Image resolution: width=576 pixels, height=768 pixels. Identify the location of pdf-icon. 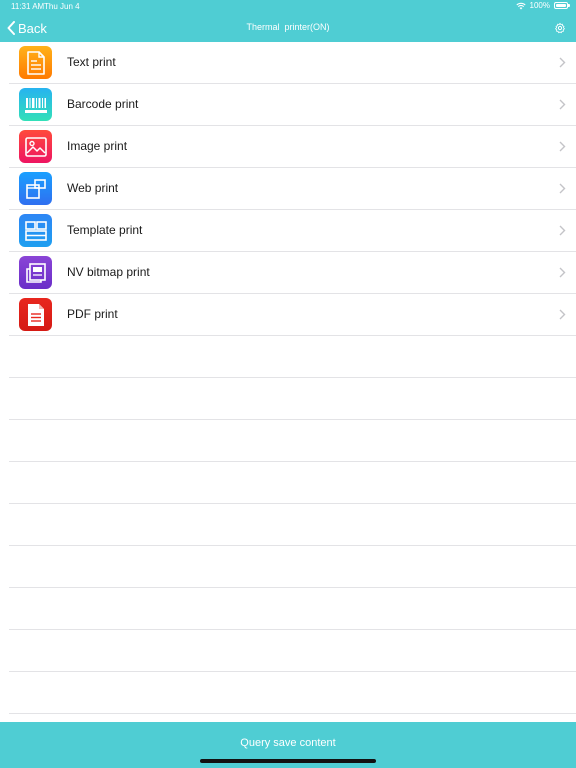
(35, 314).